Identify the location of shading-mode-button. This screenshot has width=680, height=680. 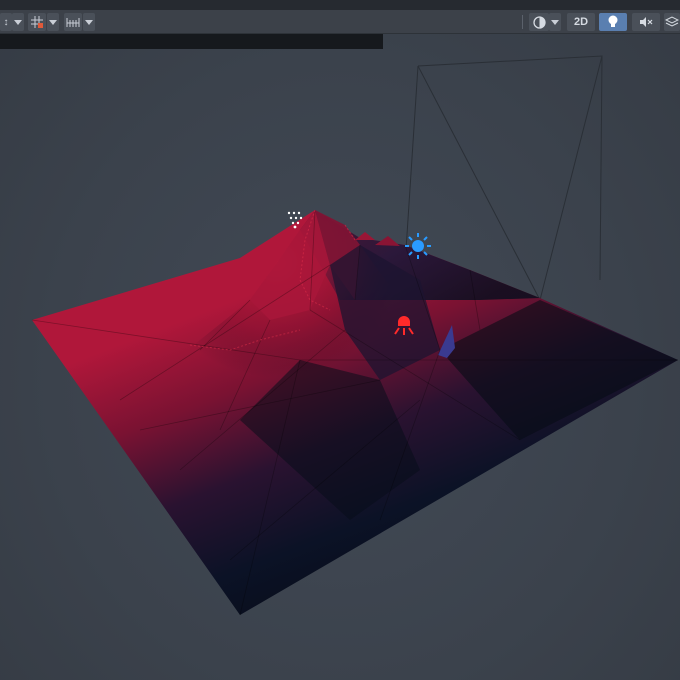
(539, 22).